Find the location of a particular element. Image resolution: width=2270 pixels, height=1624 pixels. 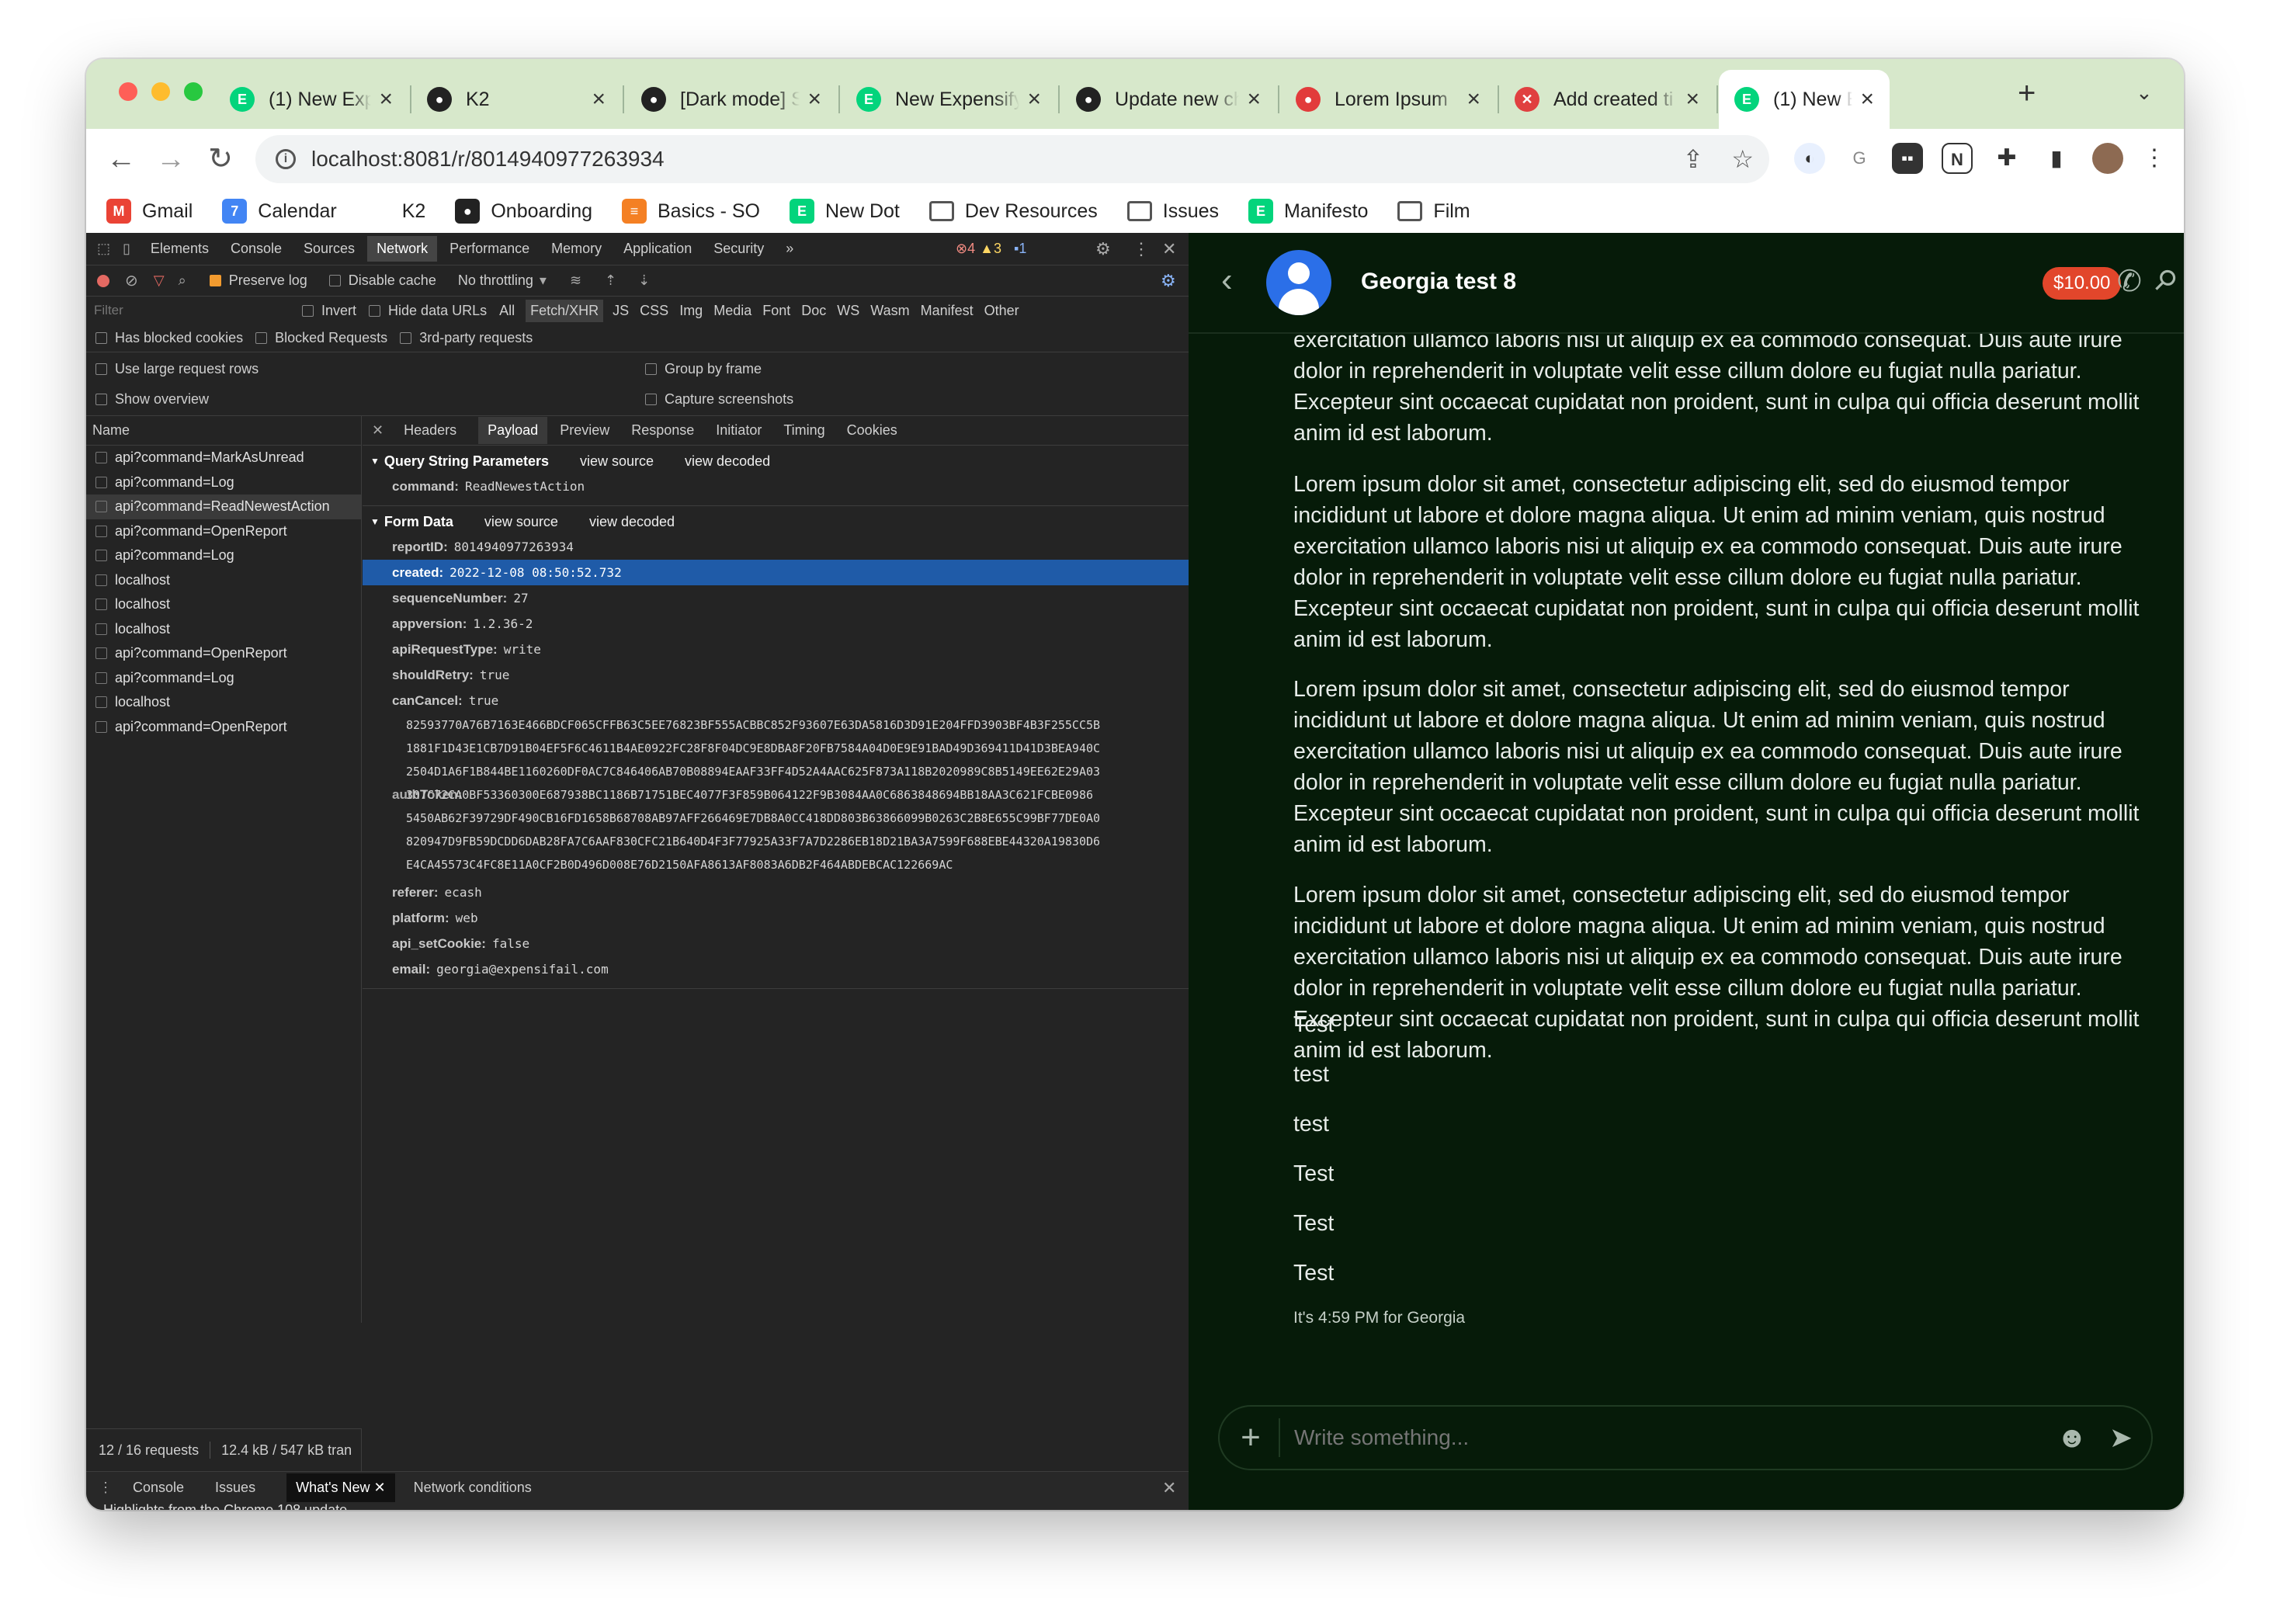

type-filter-fetchxhr: Fetch/XHR is located at coordinates (565, 310).